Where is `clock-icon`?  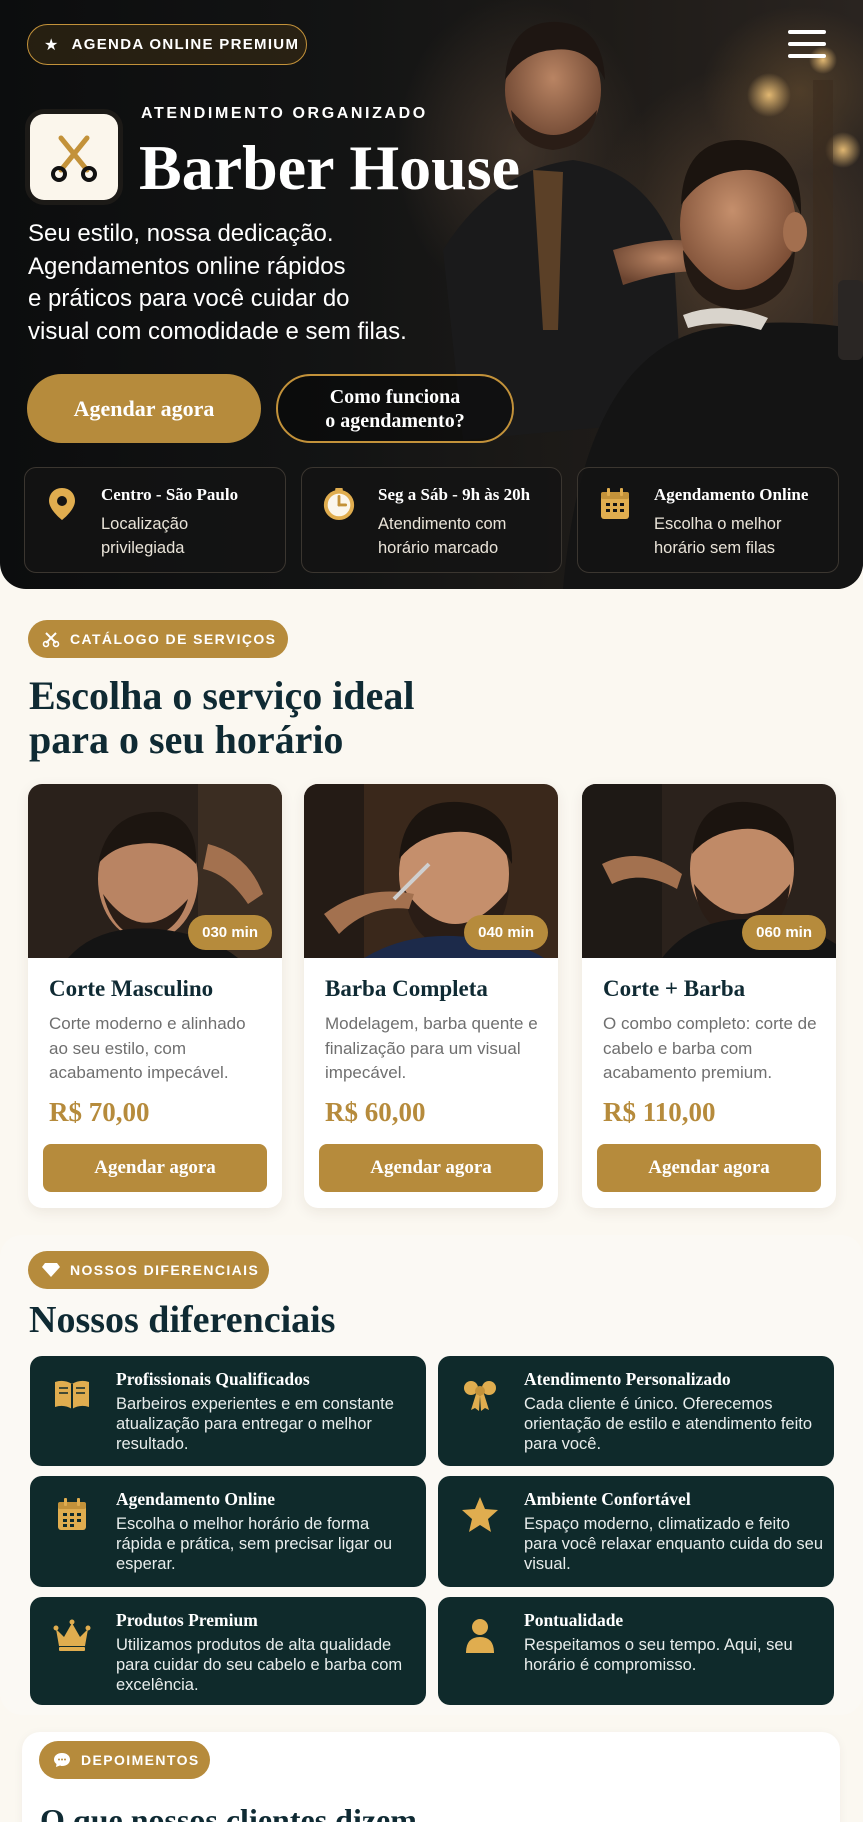
clock-icon is located at coordinates (339, 504).